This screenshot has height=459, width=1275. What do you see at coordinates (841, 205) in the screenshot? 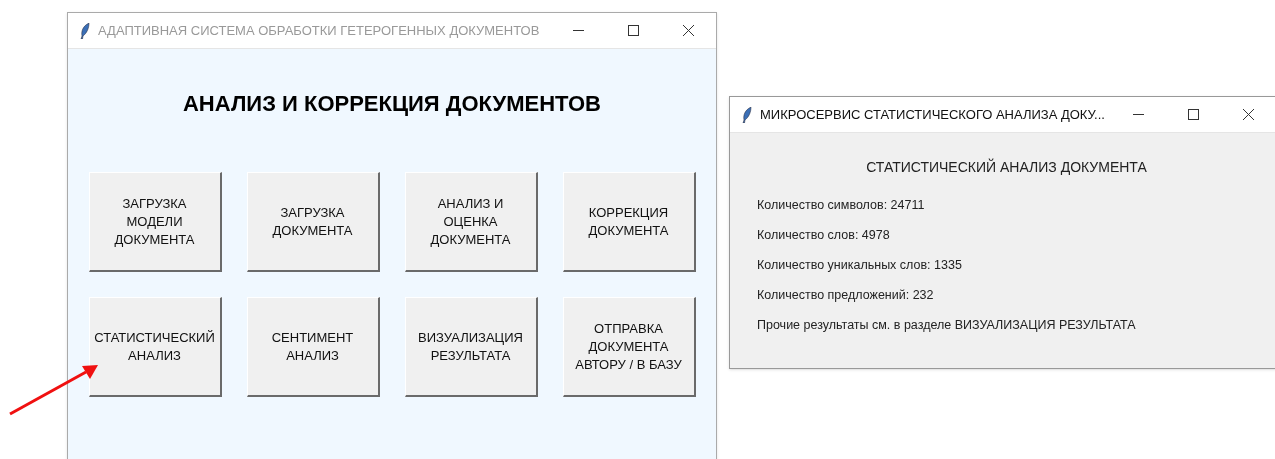
I see `stats-line: Количество символов: 24711` at bounding box center [841, 205].